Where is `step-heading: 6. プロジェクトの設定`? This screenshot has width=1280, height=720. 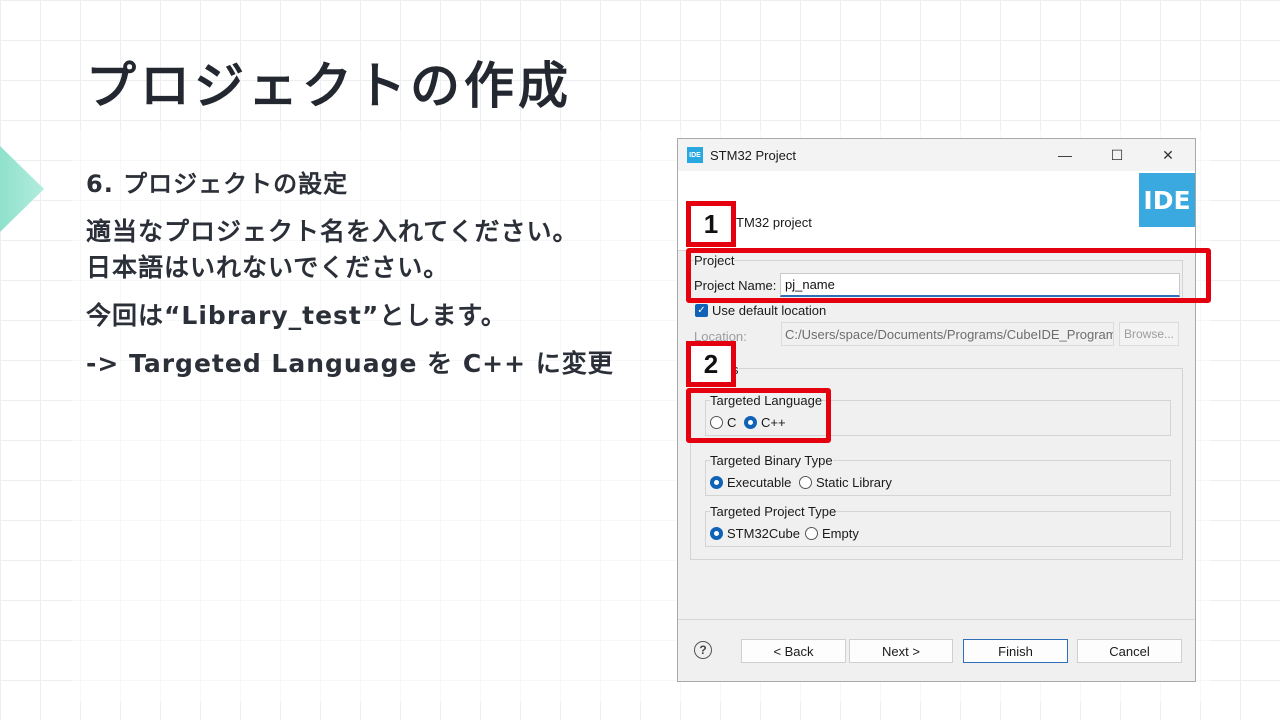 step-heading: 6. プロジェクトの設定 is located at coordinates (217, 184).